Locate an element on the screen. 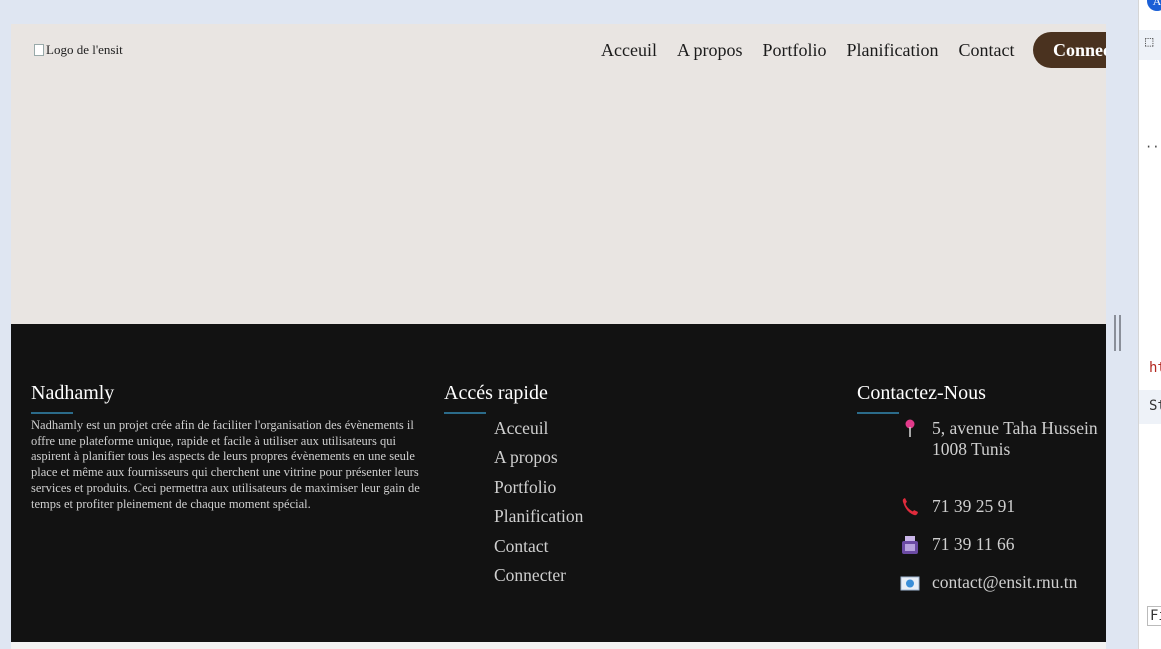  resize-handle-line-right is located at coordinates (1120, 333).